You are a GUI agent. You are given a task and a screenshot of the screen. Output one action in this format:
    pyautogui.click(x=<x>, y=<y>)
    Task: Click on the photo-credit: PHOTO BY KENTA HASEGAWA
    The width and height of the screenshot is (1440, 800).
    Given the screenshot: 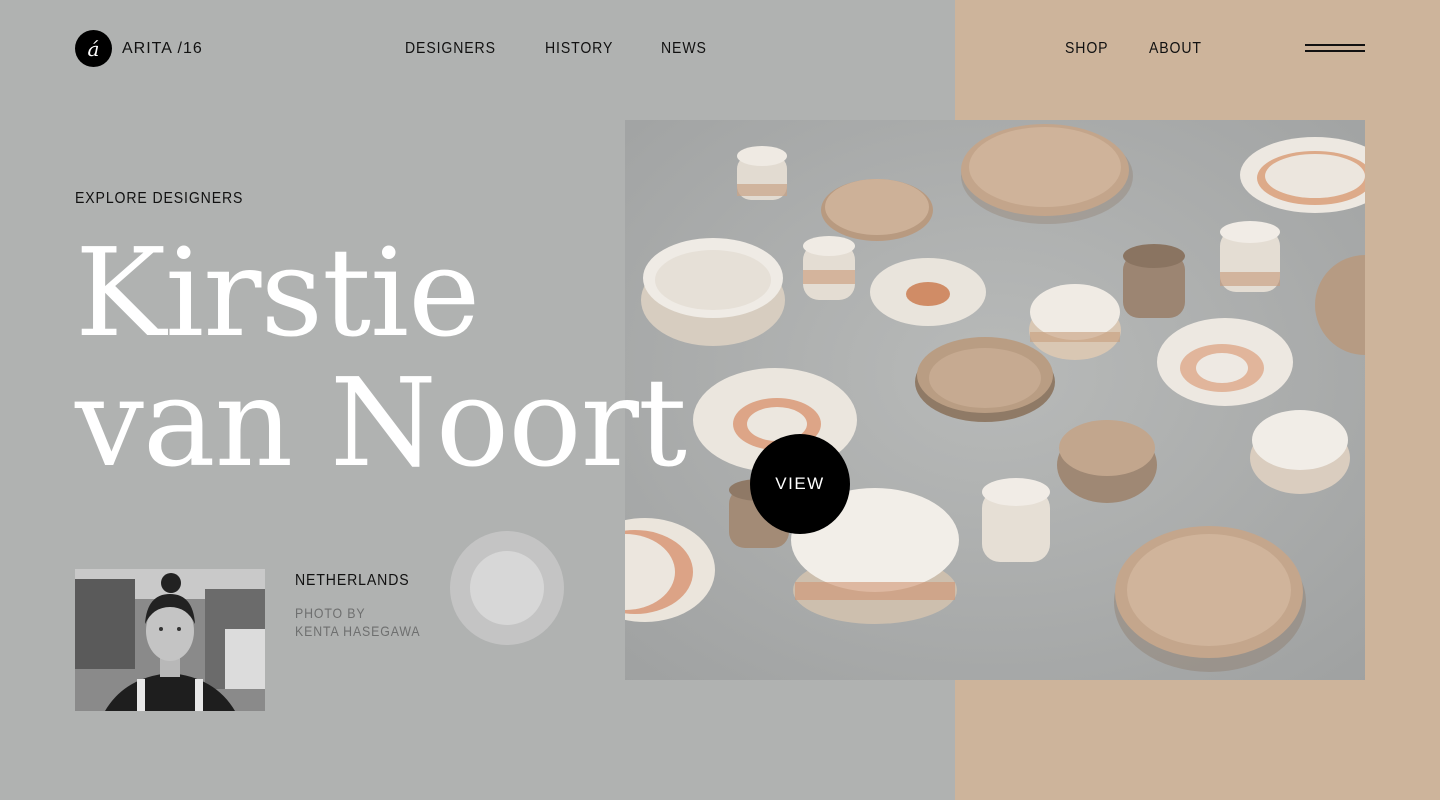 What is the action you would take?
    pyautogui.click(x=358, y=622)
    